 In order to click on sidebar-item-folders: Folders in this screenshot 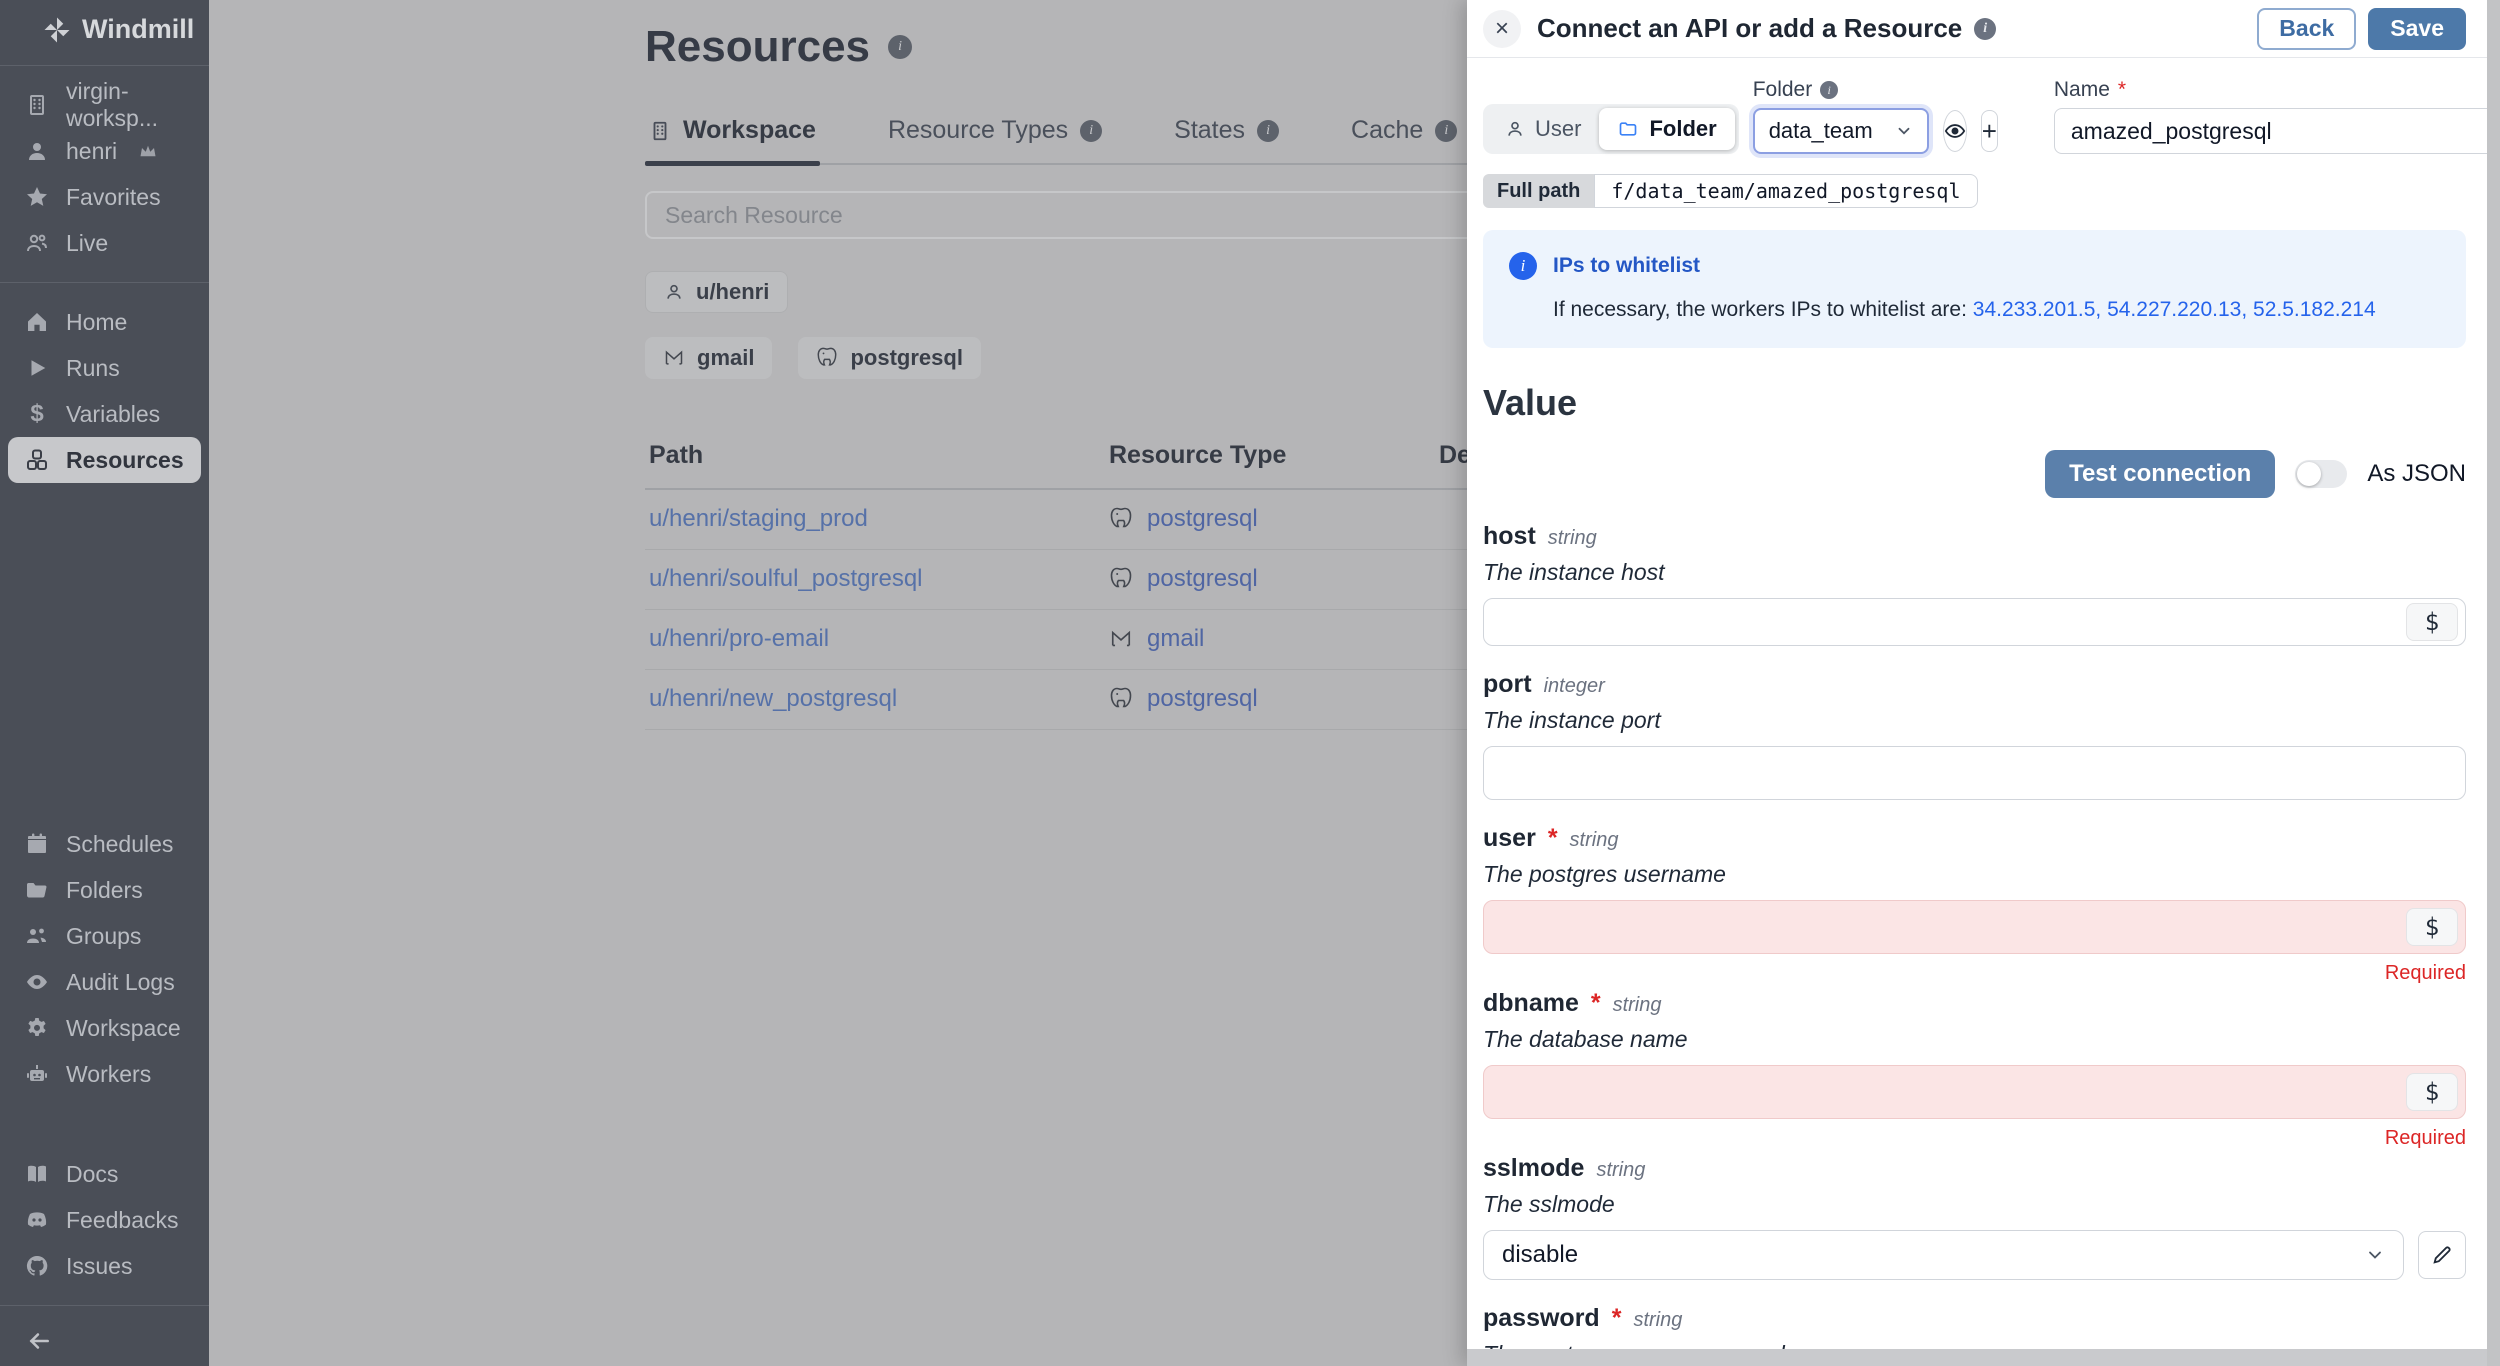, I will do `click(104, 890)`.